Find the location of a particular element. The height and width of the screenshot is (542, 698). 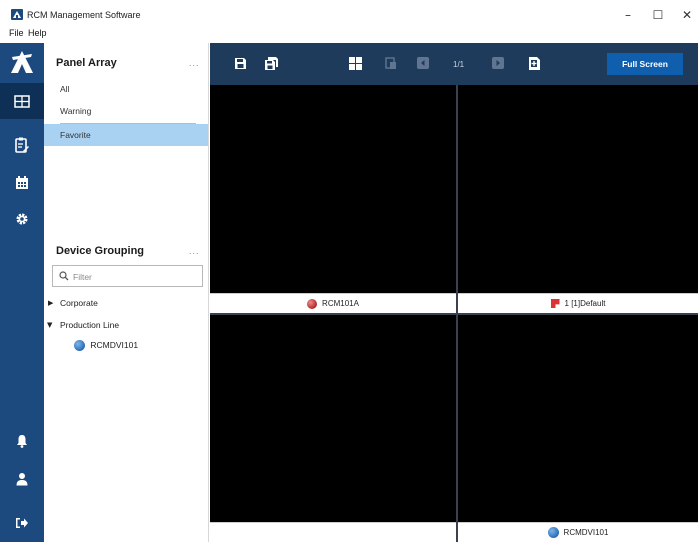

tree-node-label: Corporate is located at coordinates (79, 303).